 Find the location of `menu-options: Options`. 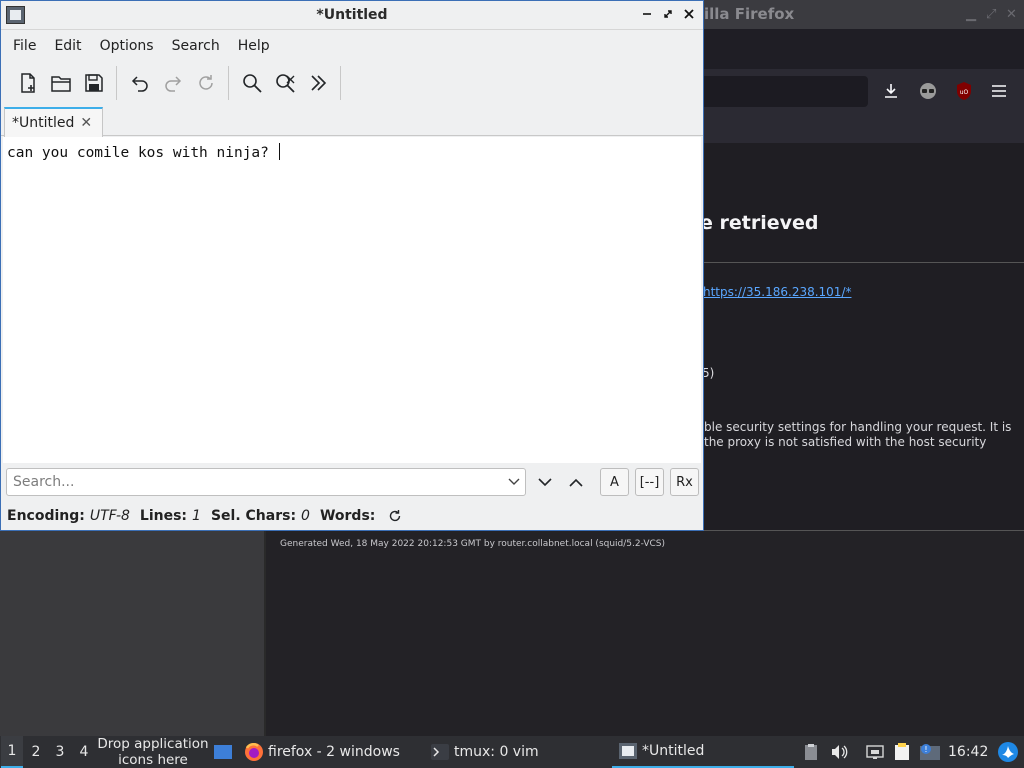

menu-options: Options is located at coordinates (127, 46).